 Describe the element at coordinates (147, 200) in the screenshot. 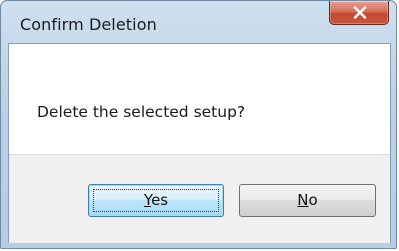

I see `yes-mnemonic: Y` at that location.